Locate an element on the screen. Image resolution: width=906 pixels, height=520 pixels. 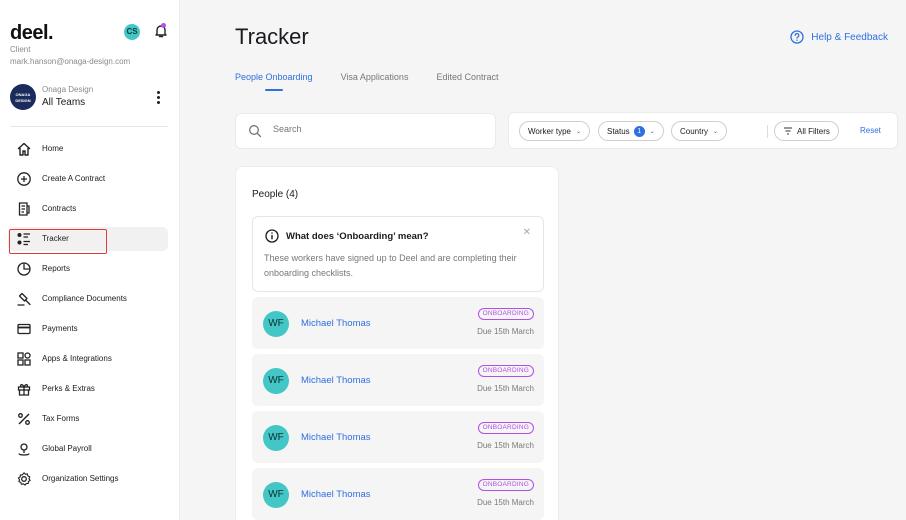
info-icon is located at coordinates (272, 236).